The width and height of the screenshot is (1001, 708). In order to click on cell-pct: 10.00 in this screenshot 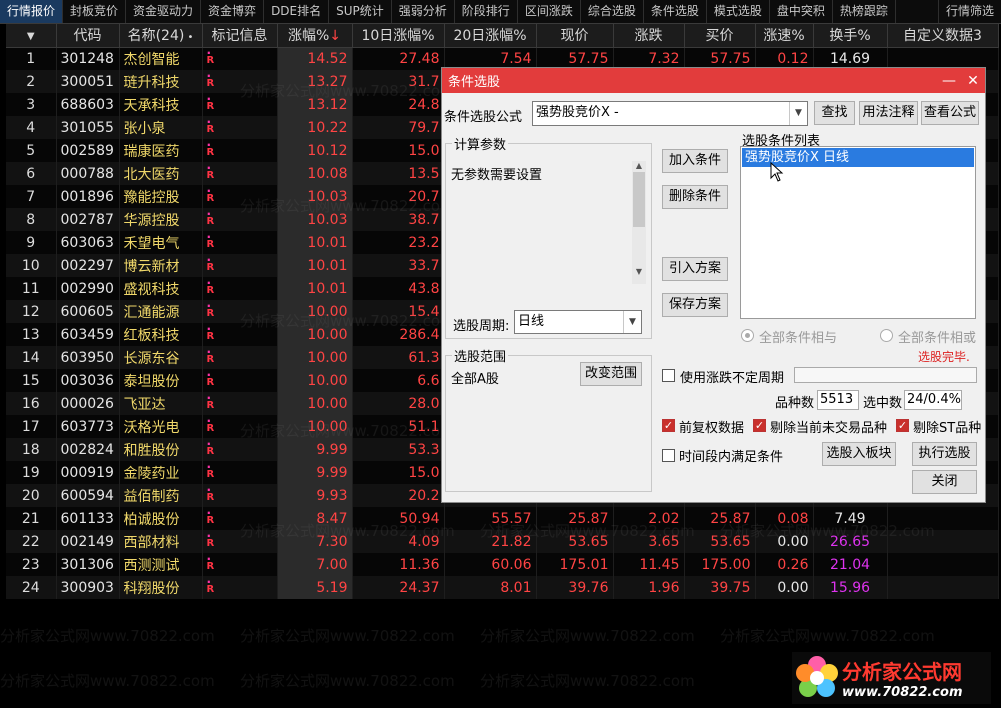, I will do `click(315, 311)`.